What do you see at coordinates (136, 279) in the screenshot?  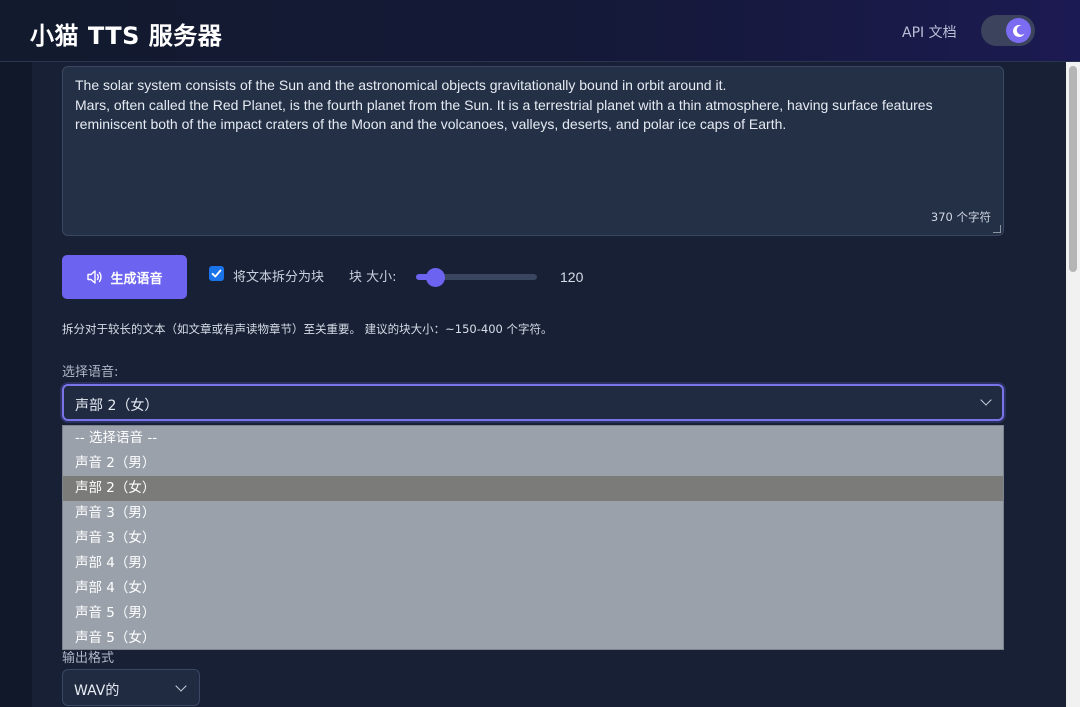 I see `generate-label: 生成语音` at bounding box center [136, 279].